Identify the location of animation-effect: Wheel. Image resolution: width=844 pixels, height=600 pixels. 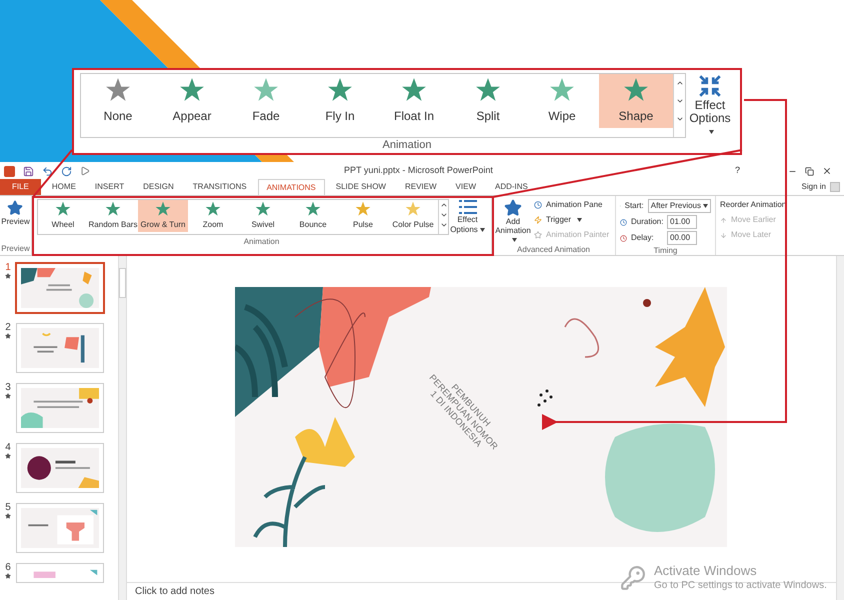
(63, 216).